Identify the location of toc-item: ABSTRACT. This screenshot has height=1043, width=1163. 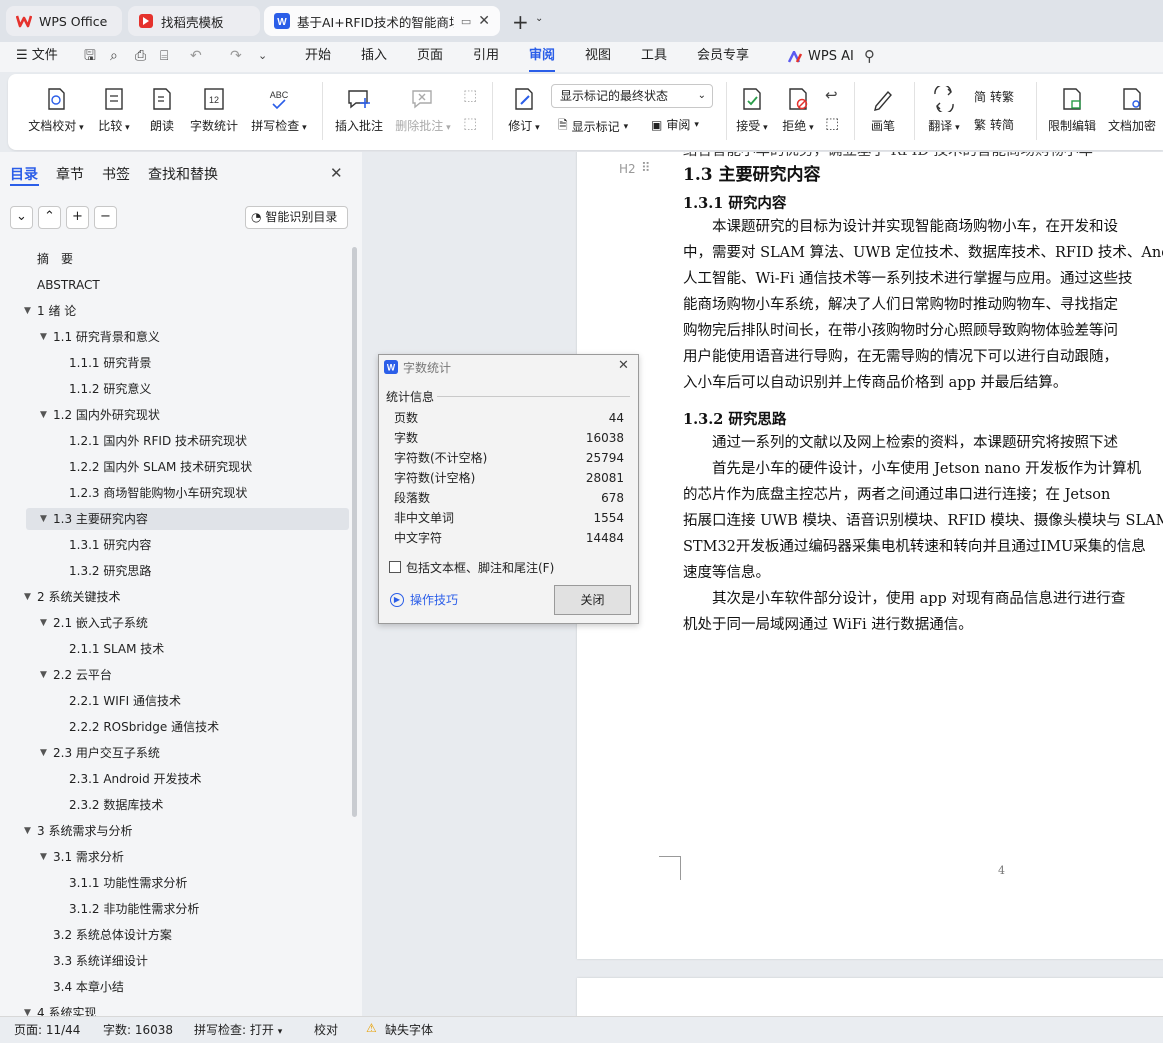
(68, 285).